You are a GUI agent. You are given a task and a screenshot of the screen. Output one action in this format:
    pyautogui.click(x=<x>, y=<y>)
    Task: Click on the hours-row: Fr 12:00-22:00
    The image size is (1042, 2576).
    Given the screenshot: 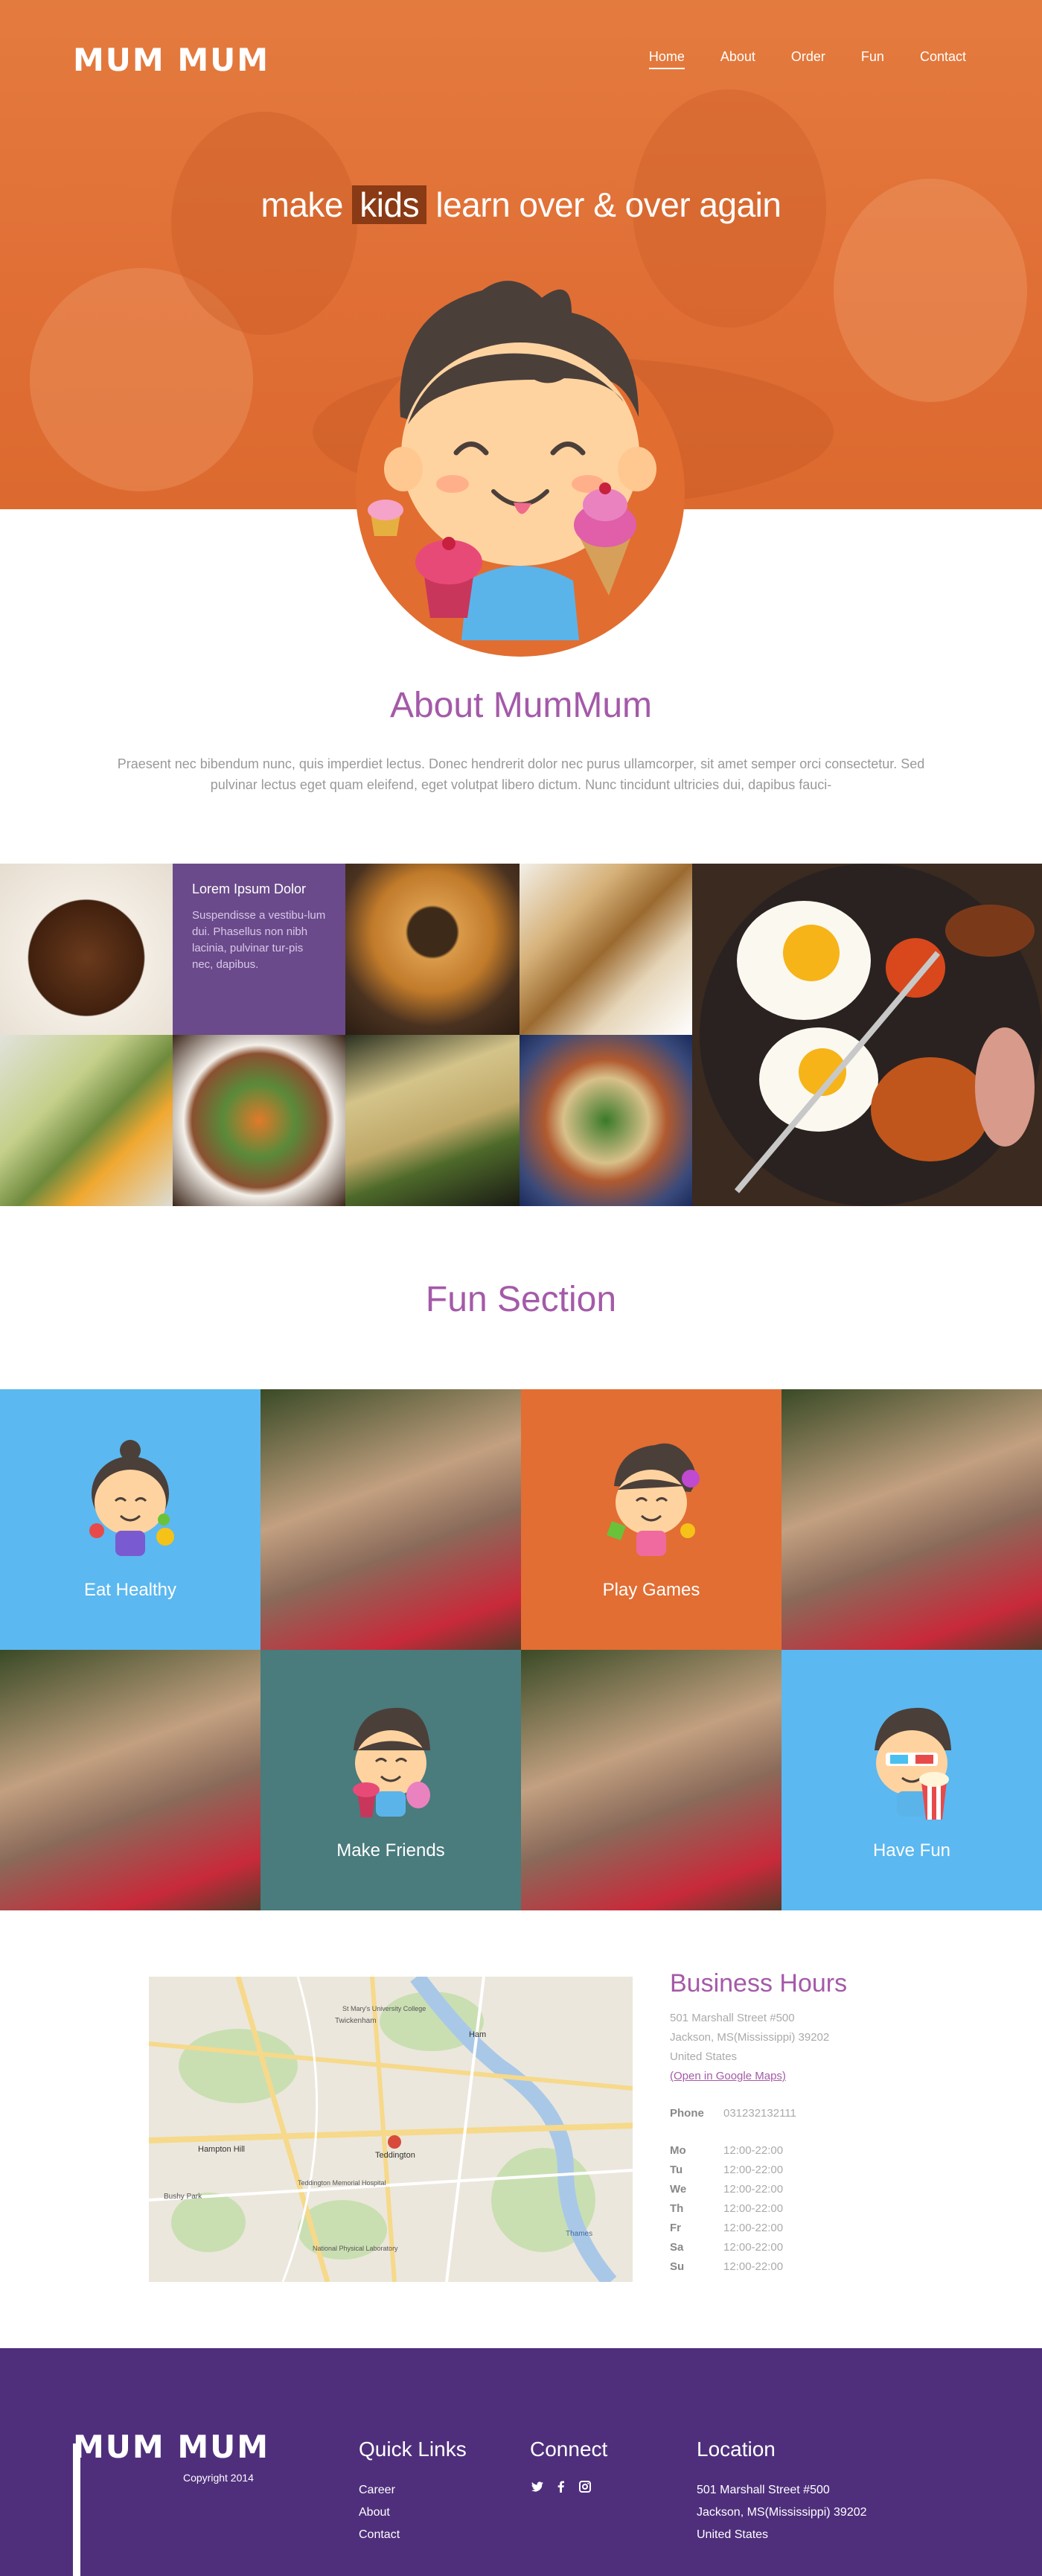 What is the action you would take?
    pyautogui.click(x=789, y=2228)
    